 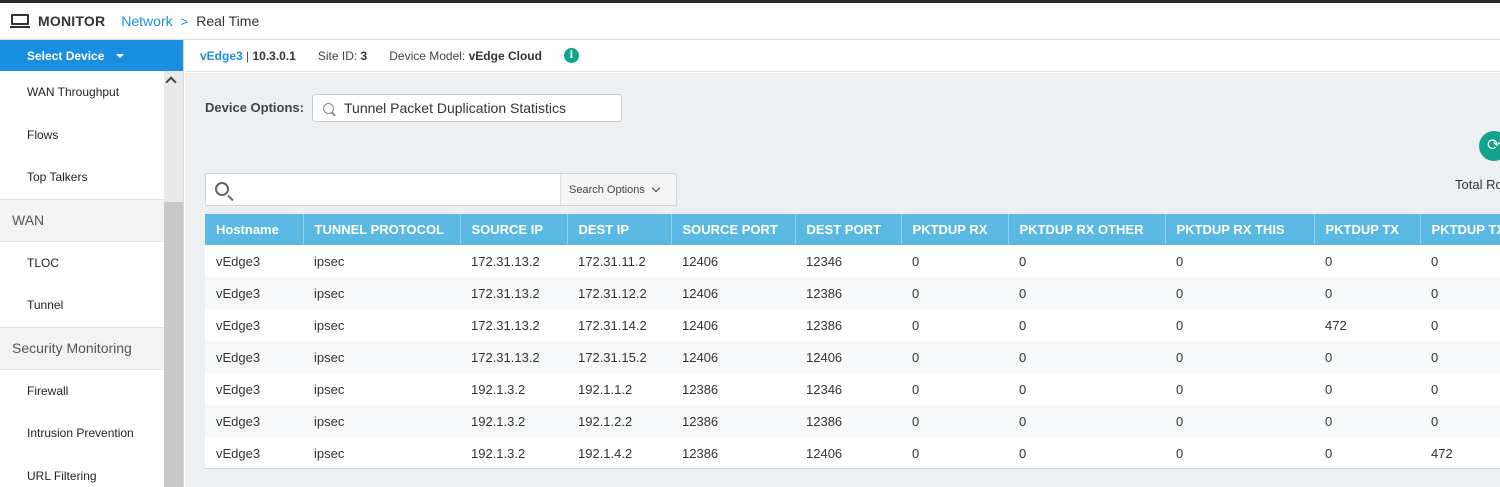 I want to click on column-header: SOURCE PORT, so click(x=733, y=229).